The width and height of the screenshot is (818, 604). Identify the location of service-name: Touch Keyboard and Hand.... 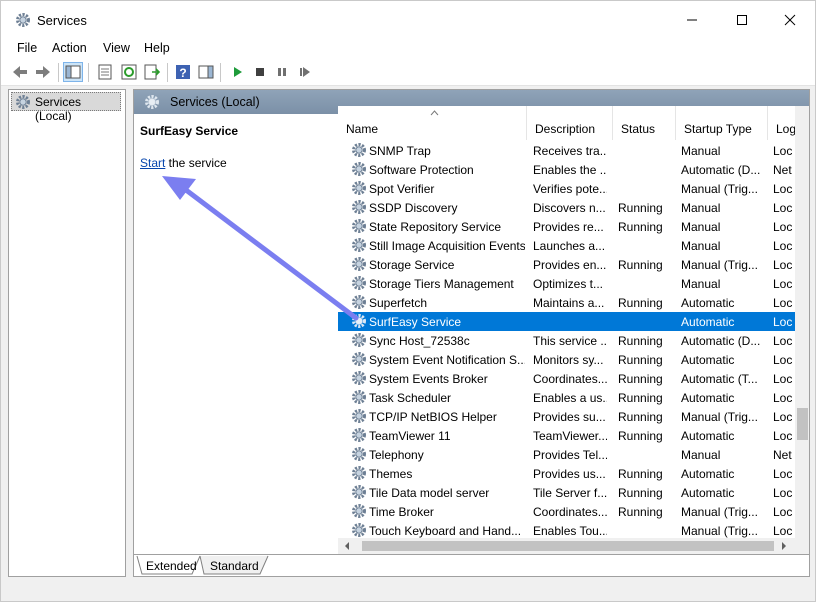
(445, 531).